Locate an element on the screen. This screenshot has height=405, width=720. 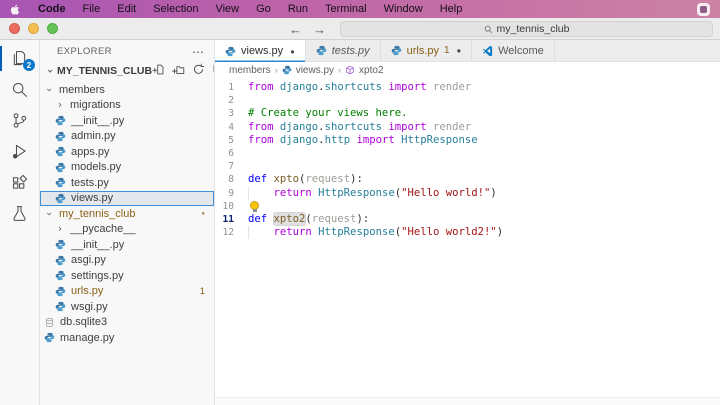
more-actions-icon: ⋯ is located at coordinates (198, 52).